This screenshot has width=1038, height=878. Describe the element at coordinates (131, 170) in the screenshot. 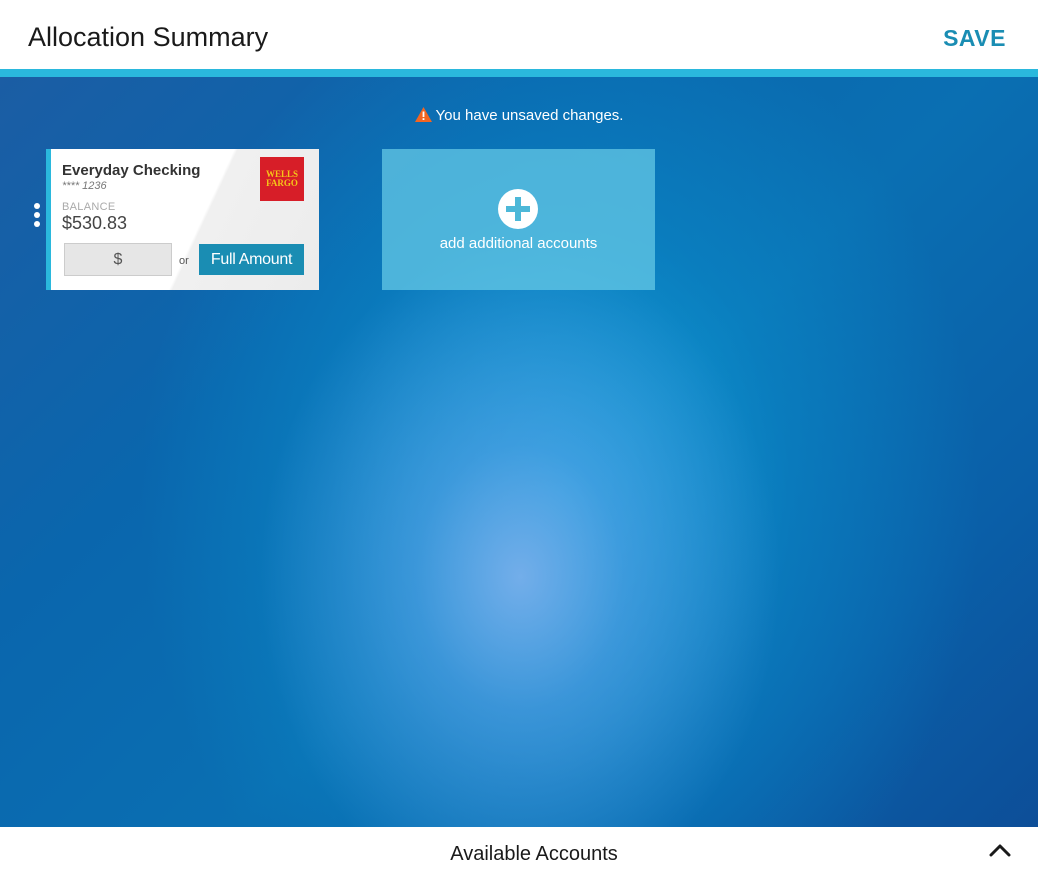

I see `account-name: Everyday Checking` at that location.